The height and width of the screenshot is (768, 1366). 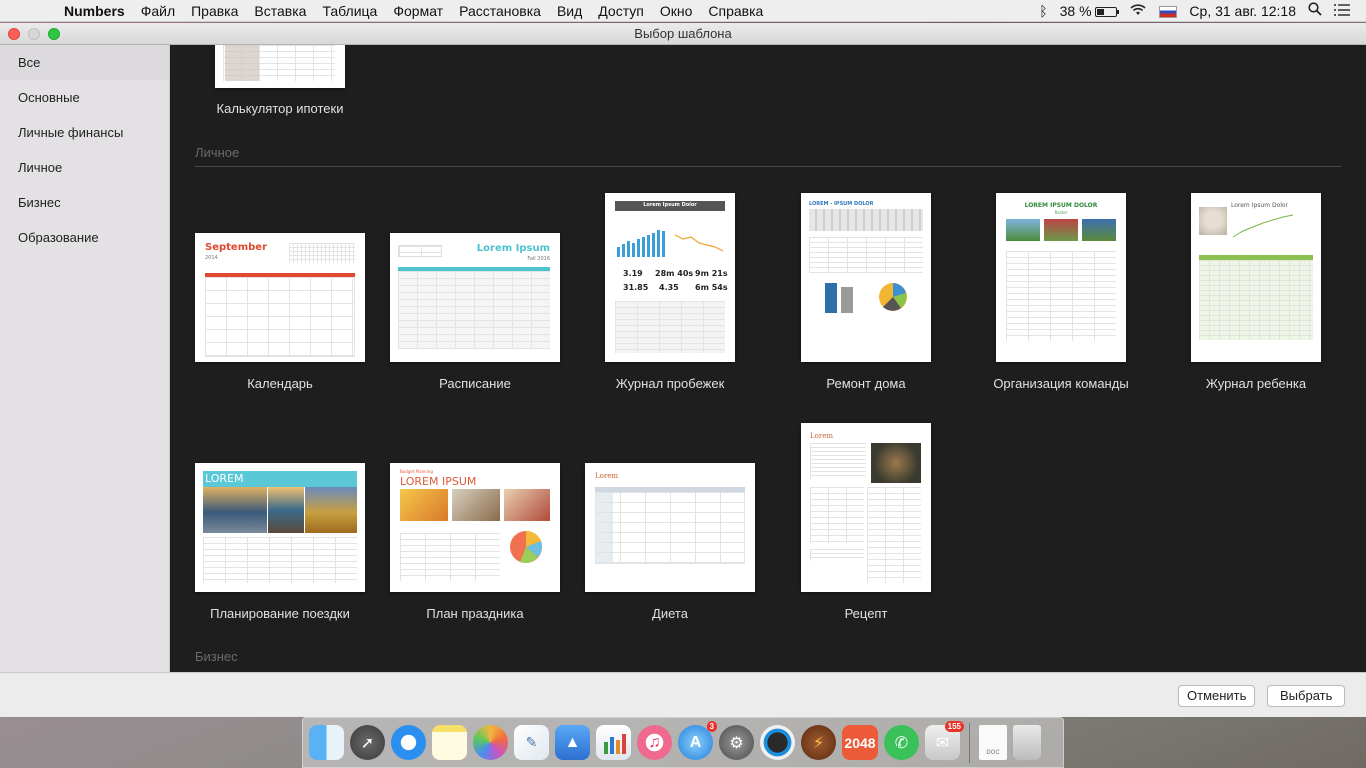 What do you see at coordinates (572, 742) in the screenshot?
I see `keynote-icon: ▲` at bounding box center [572, 742].